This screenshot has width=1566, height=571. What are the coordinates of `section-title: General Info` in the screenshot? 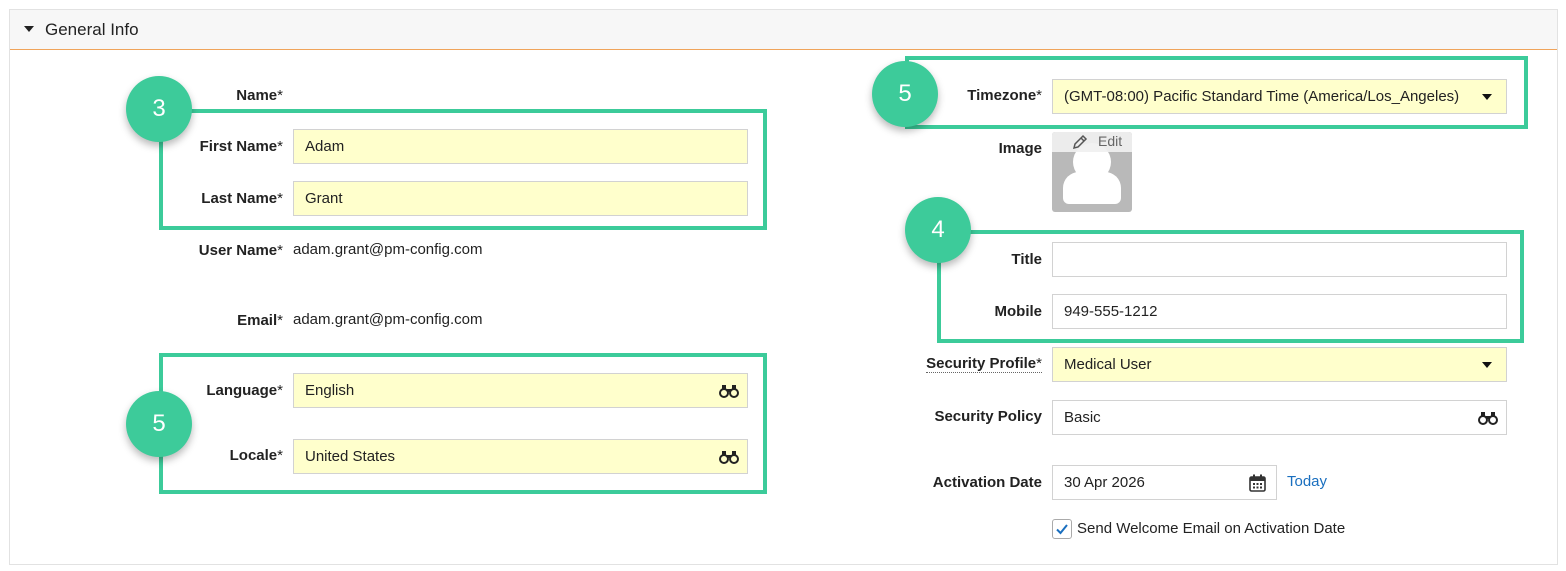 It's located at (92, 29).